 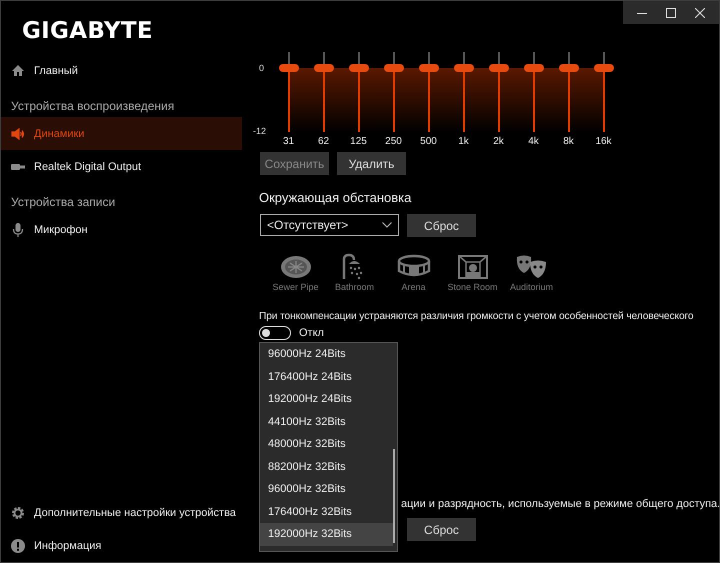 I want to click on description-text: При тонкомпенсации устраняются различия громкости с учетом особенностей человеческого, so click(x=476, y=316).